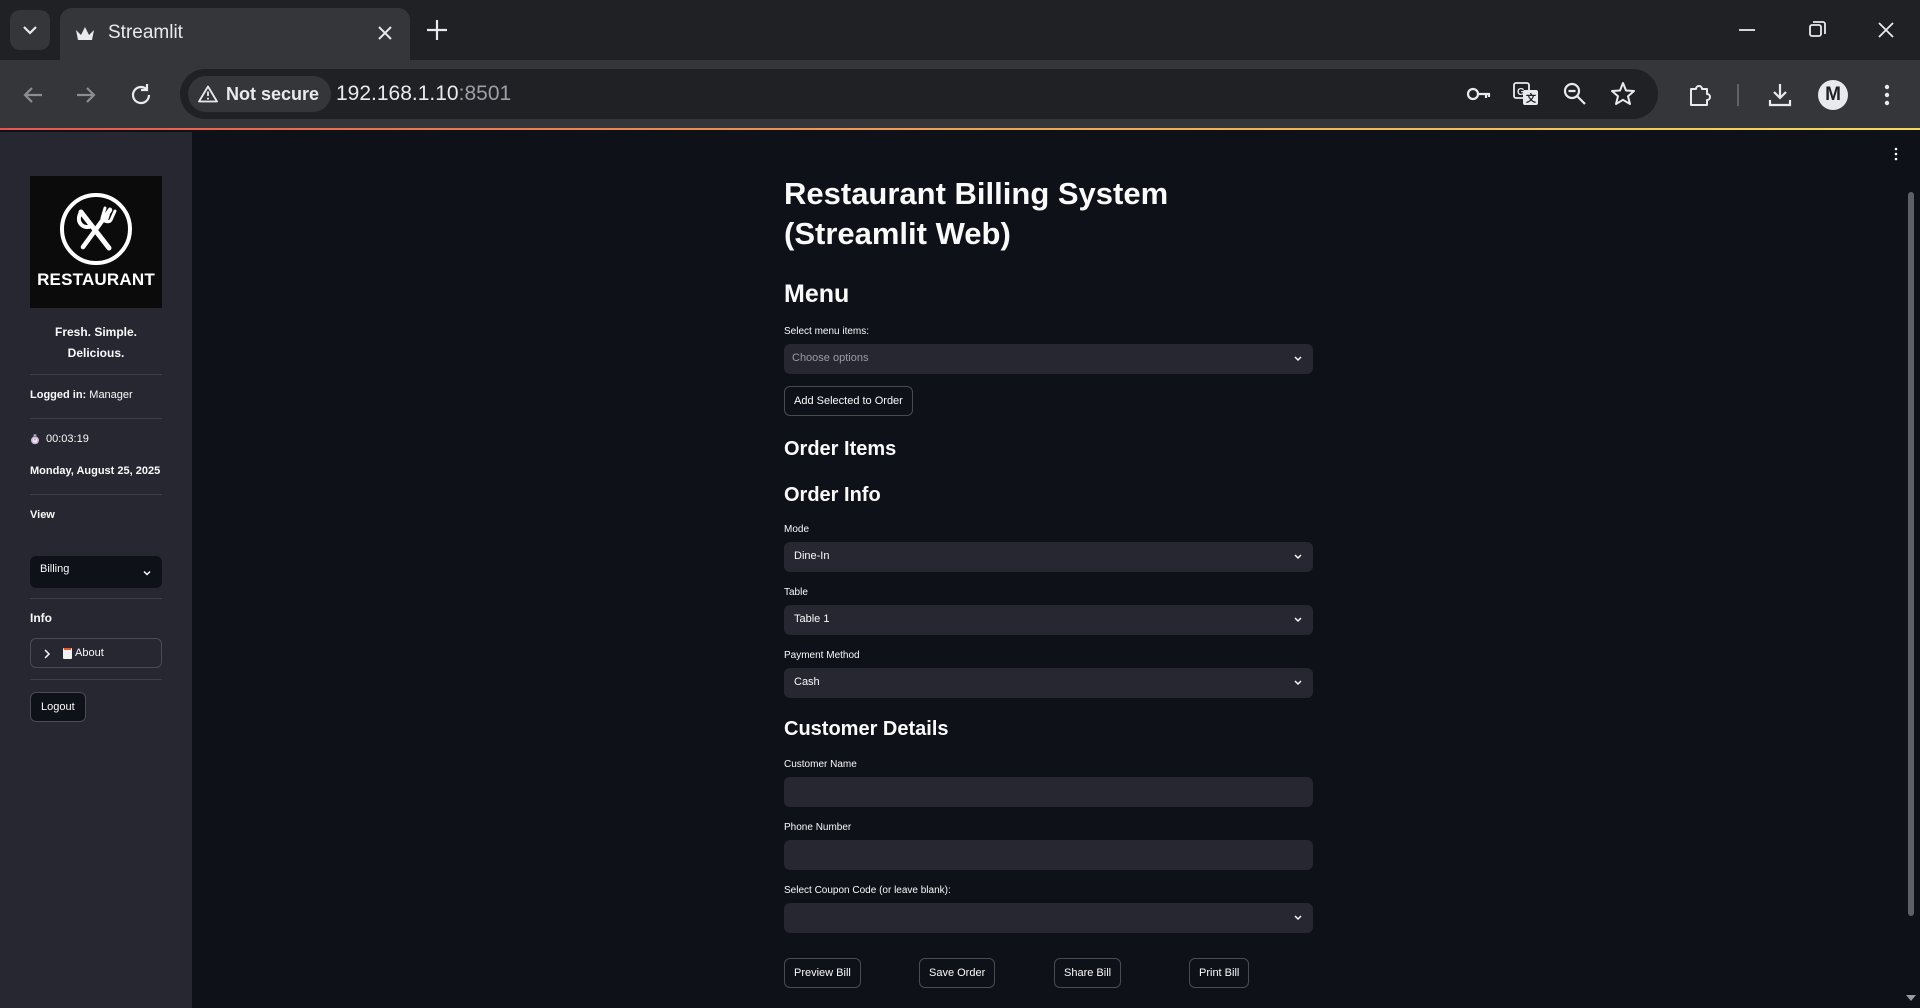 This screenshot has height=1008, width=1920. I want to click on logo-text: RESTAURANT, so click(96, 279).